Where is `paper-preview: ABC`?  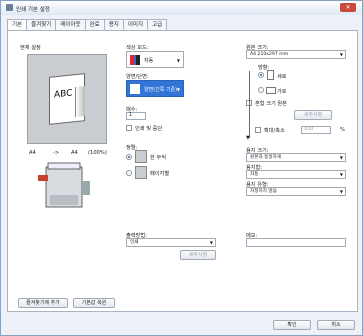 paper-preview: ABC is located at coordinates (67, 99).